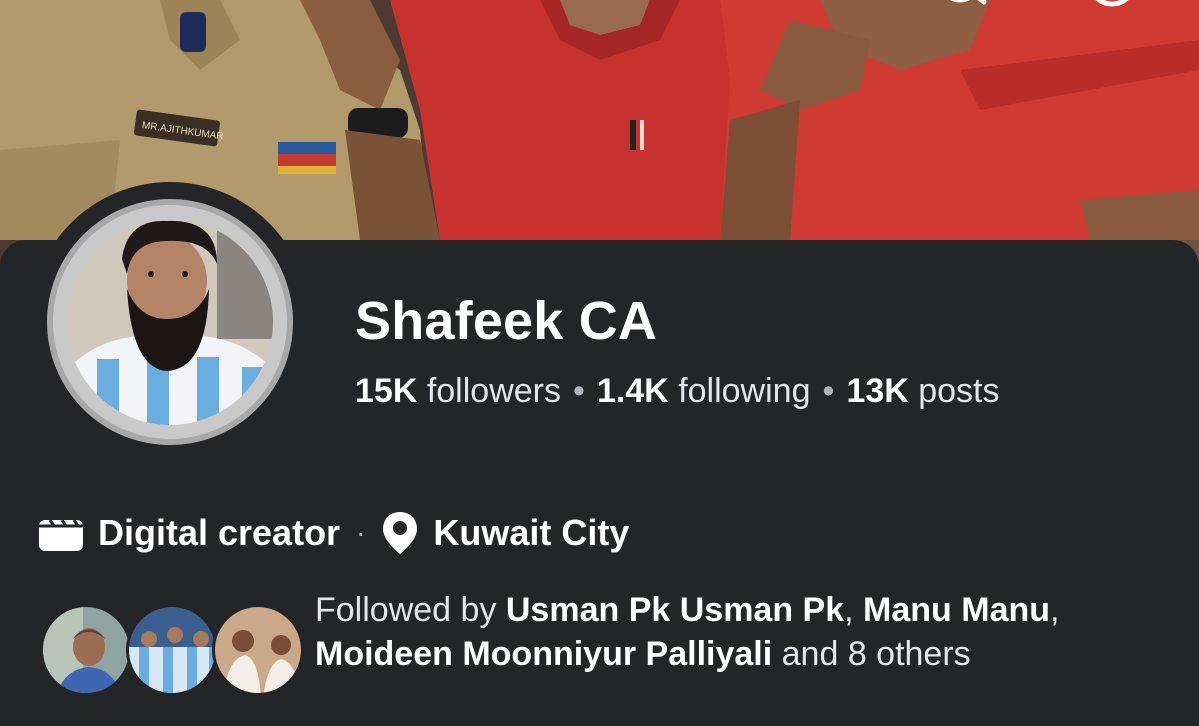  What do you see at coordinates (400, 533) in the screenshot?
I see `location-pin-icon` at bounding box center [400, 533].